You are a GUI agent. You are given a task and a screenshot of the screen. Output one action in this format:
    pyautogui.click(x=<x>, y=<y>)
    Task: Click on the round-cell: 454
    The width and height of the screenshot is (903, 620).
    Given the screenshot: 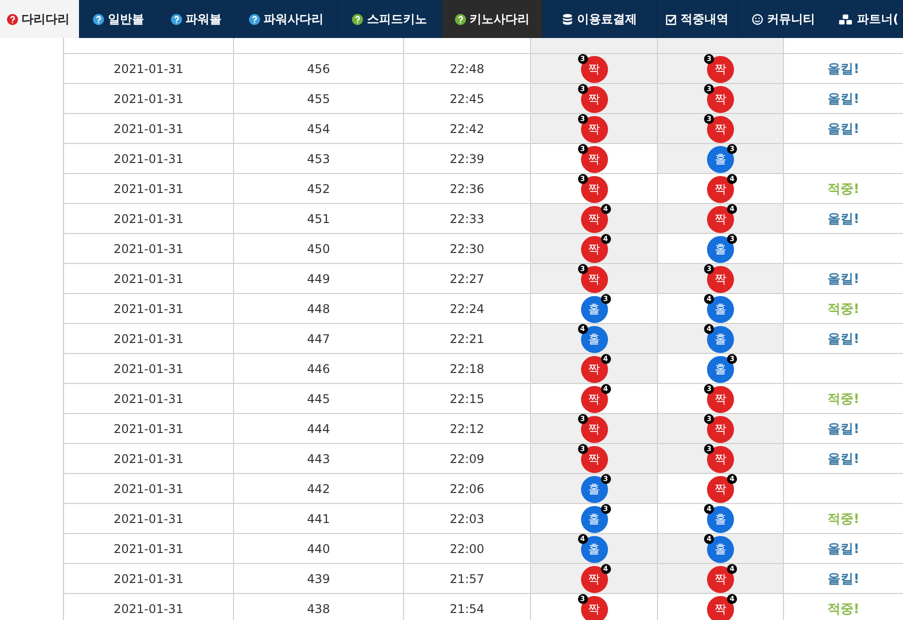 What is the action you would take?
    pyautogui.click(x=318, y=129)
    